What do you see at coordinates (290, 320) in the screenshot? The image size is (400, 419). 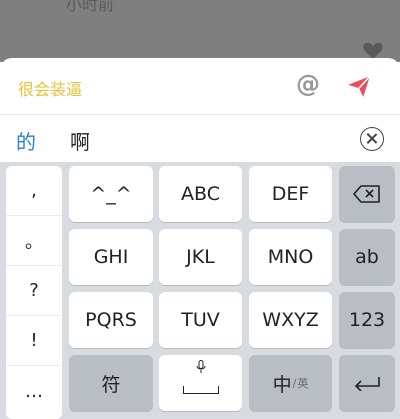 I see `key-wxyz: WXYZ` at bounding box center [290, 320].